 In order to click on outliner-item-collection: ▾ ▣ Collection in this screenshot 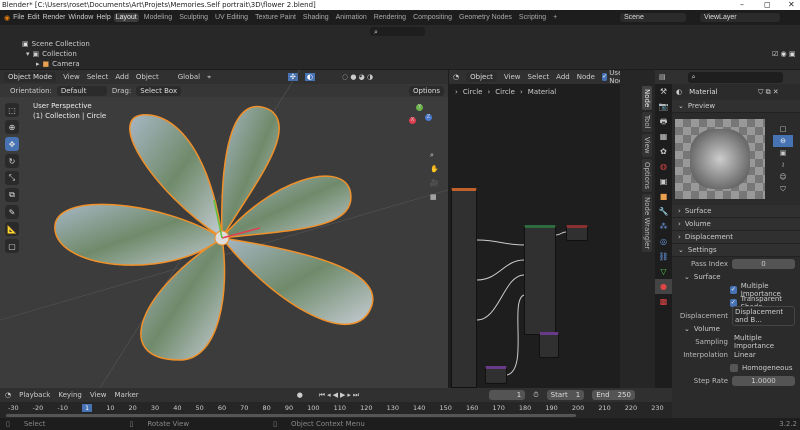, I will do `click(51, 54)`.